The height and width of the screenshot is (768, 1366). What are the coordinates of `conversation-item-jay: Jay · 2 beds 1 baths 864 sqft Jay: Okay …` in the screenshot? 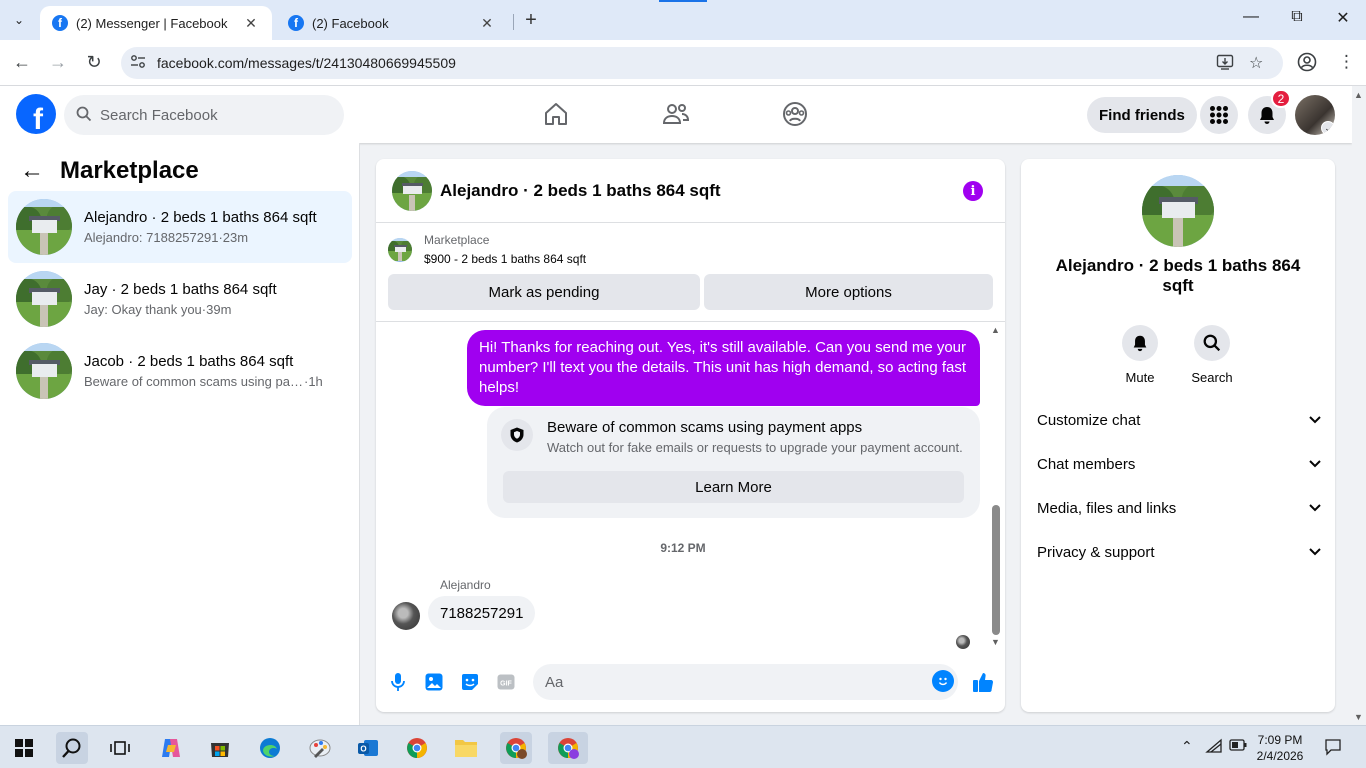 It's located at (180, 299).